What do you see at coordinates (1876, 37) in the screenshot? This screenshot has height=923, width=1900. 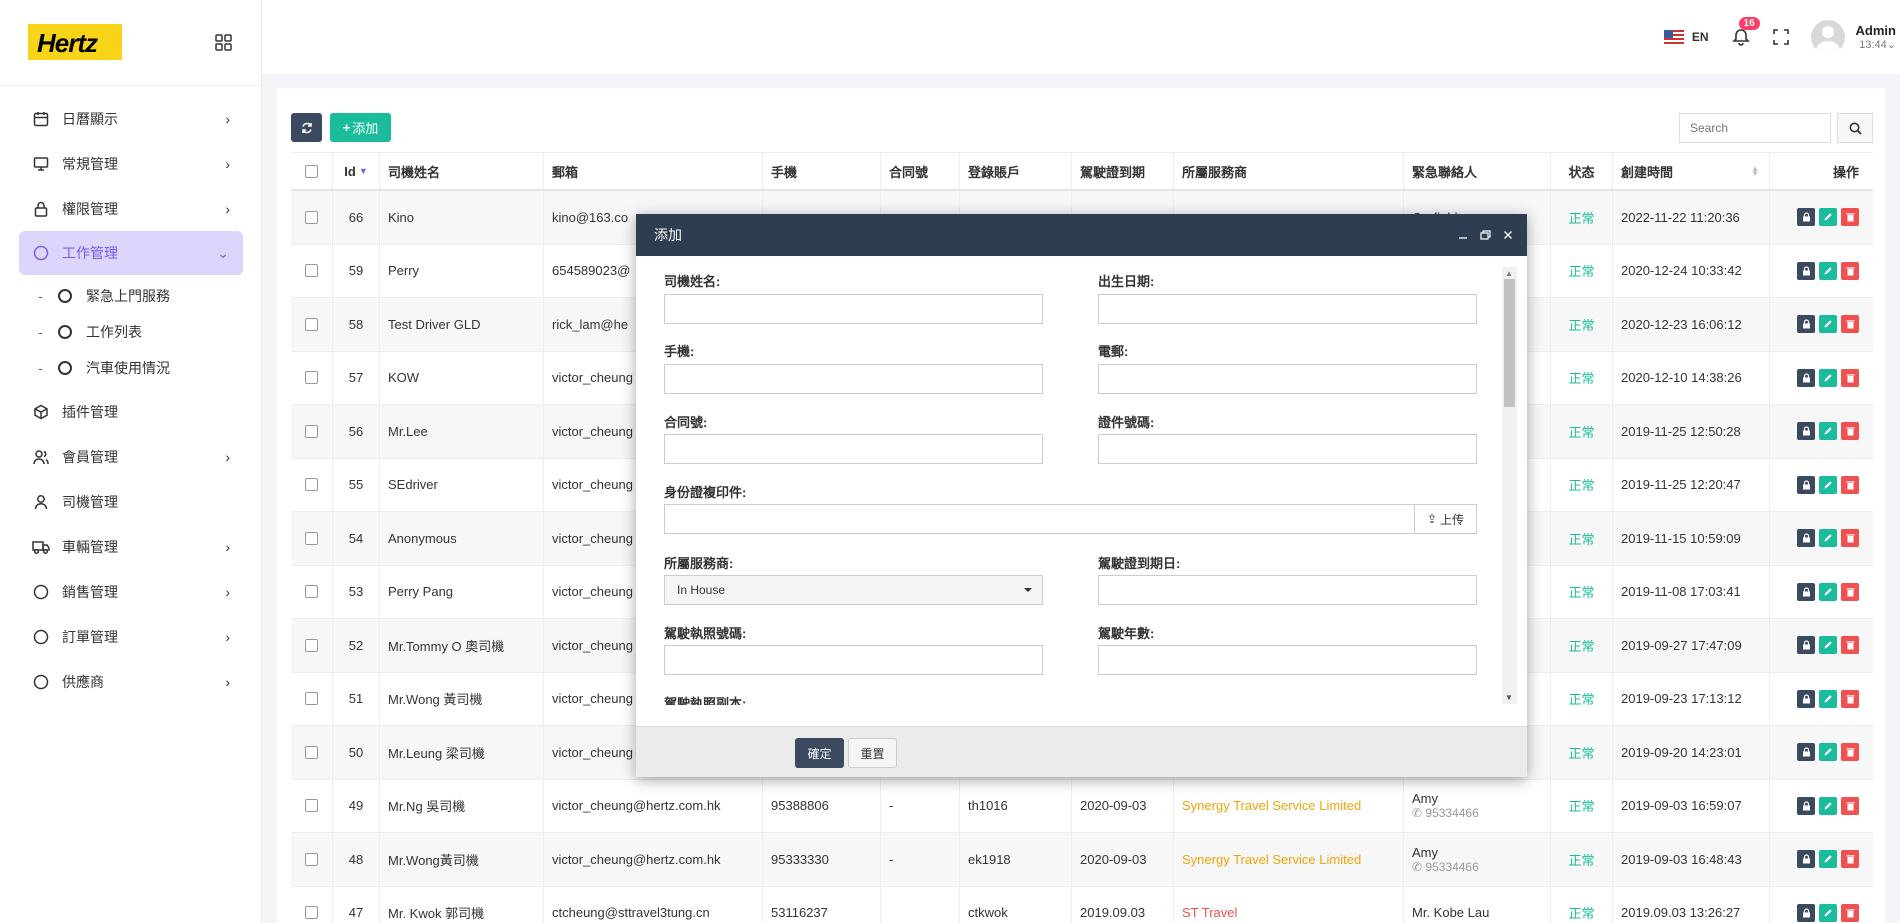 I see `user-menu: Admin 13:44⌄` at bounding box center [1876, 37].